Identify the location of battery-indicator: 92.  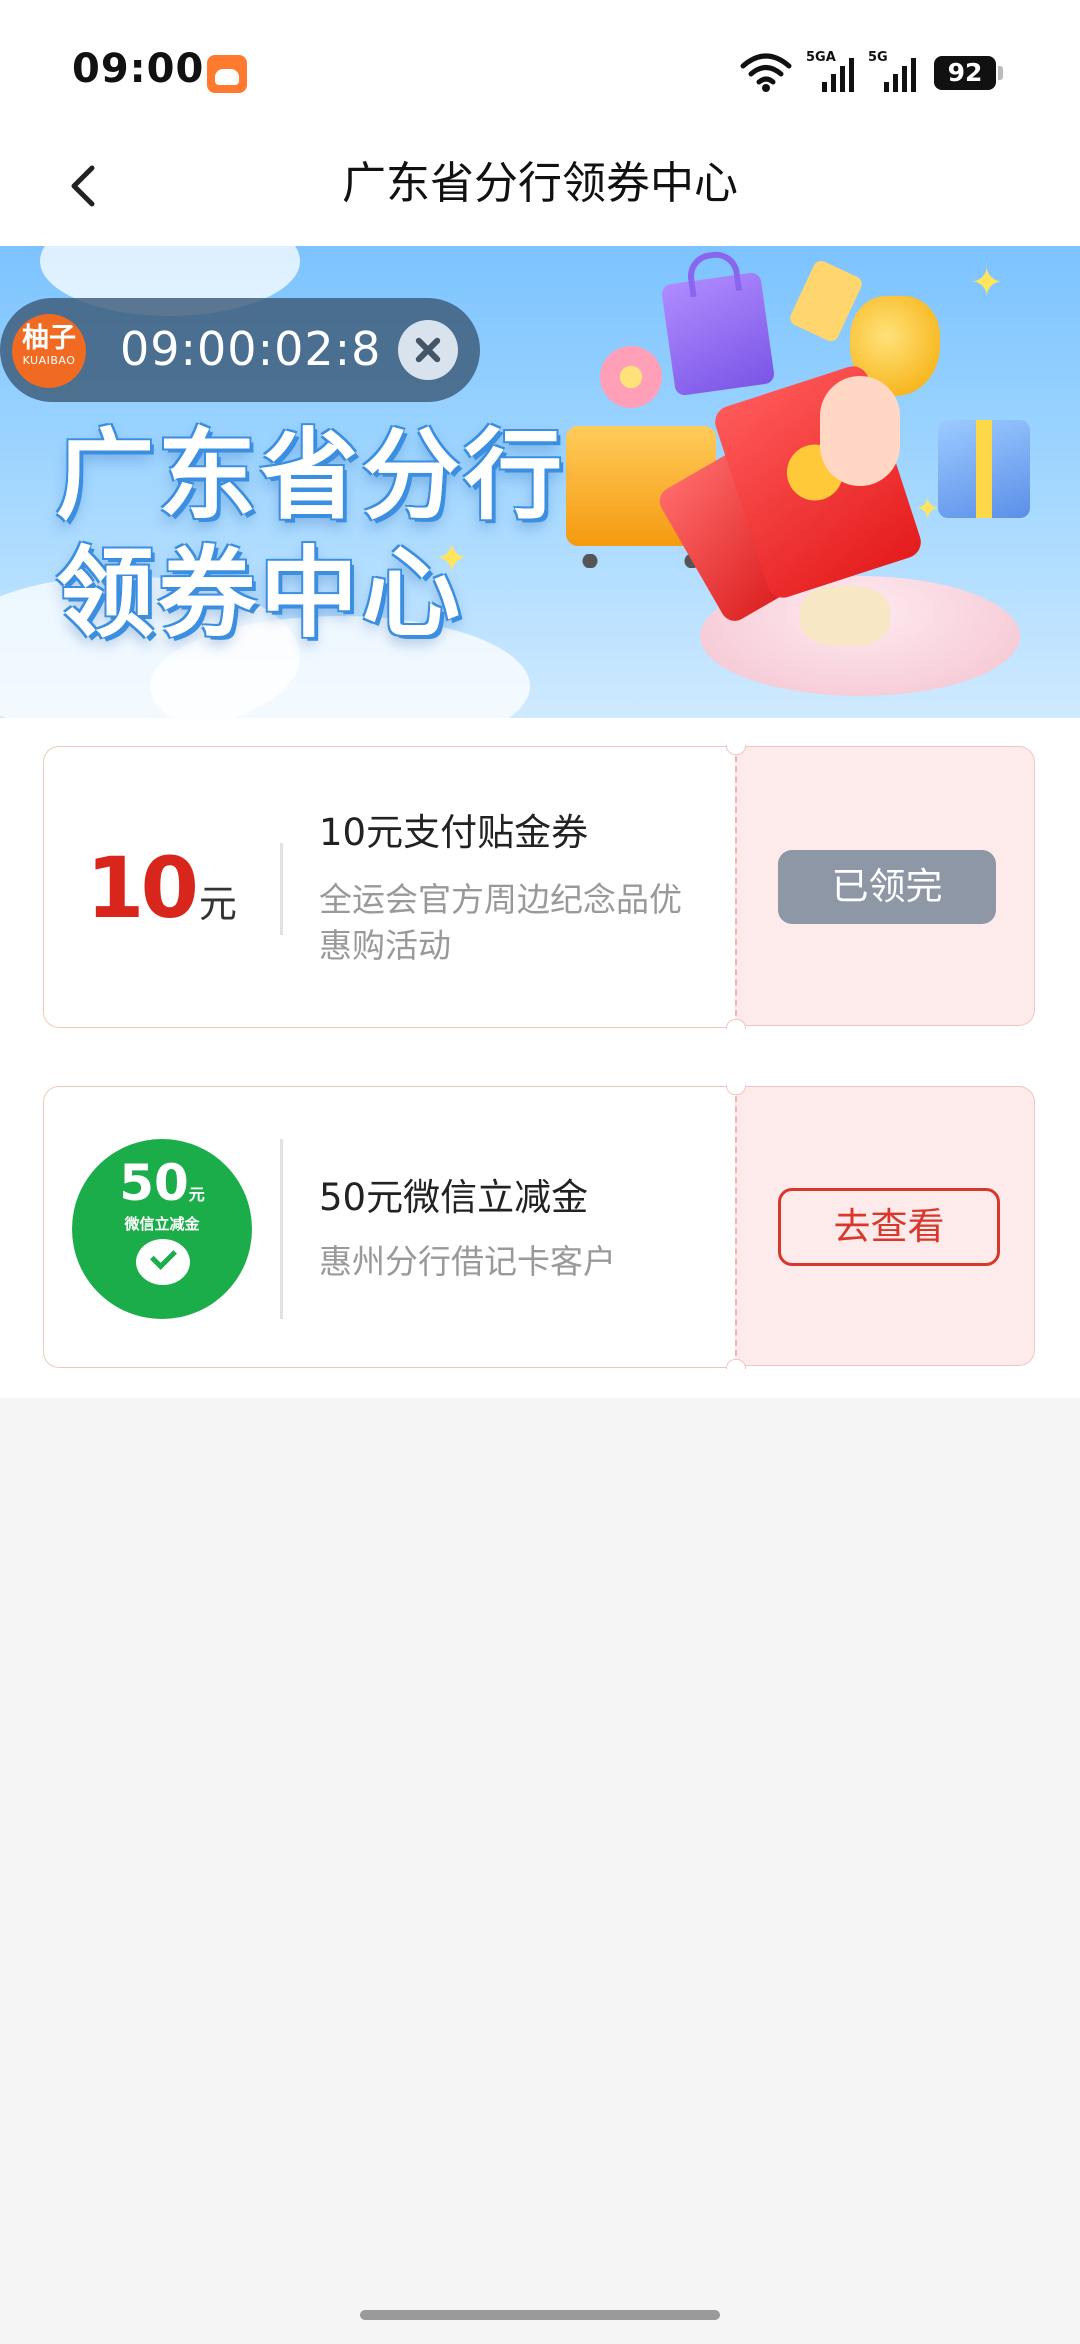
(965, 73).